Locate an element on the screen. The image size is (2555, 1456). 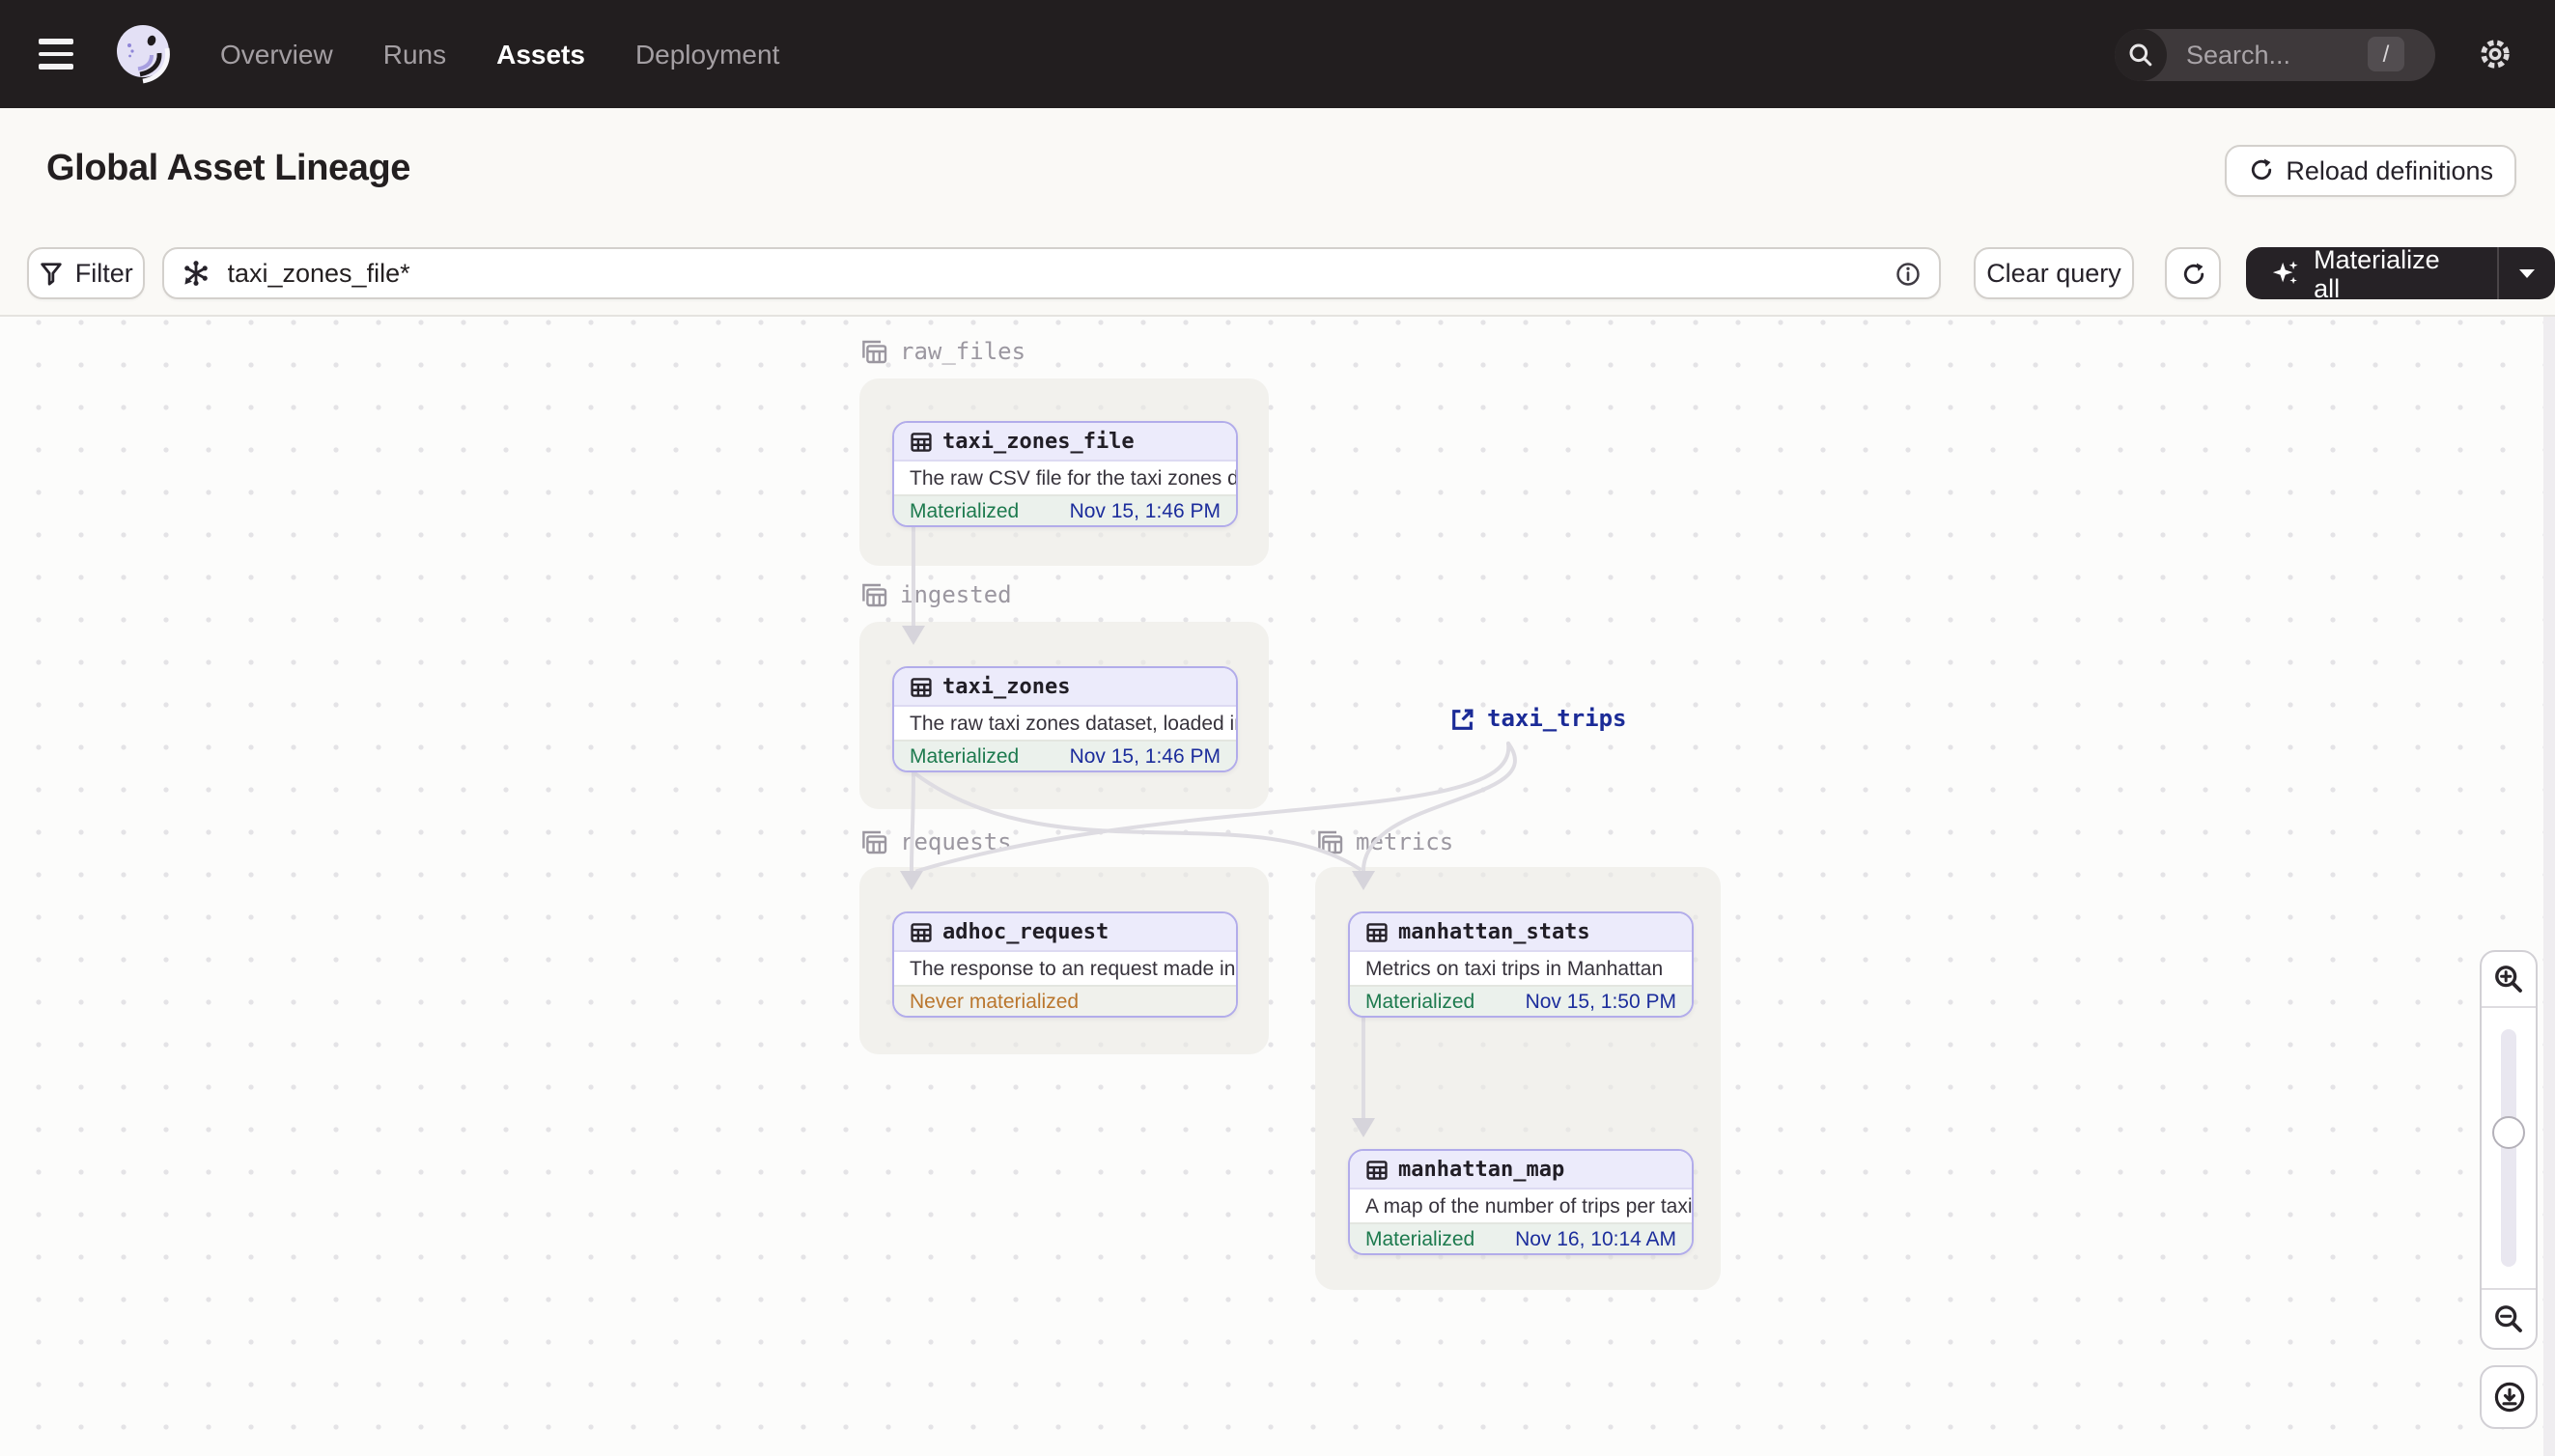
zoom-slider-thumb is located at coordinates (2508, 1133).